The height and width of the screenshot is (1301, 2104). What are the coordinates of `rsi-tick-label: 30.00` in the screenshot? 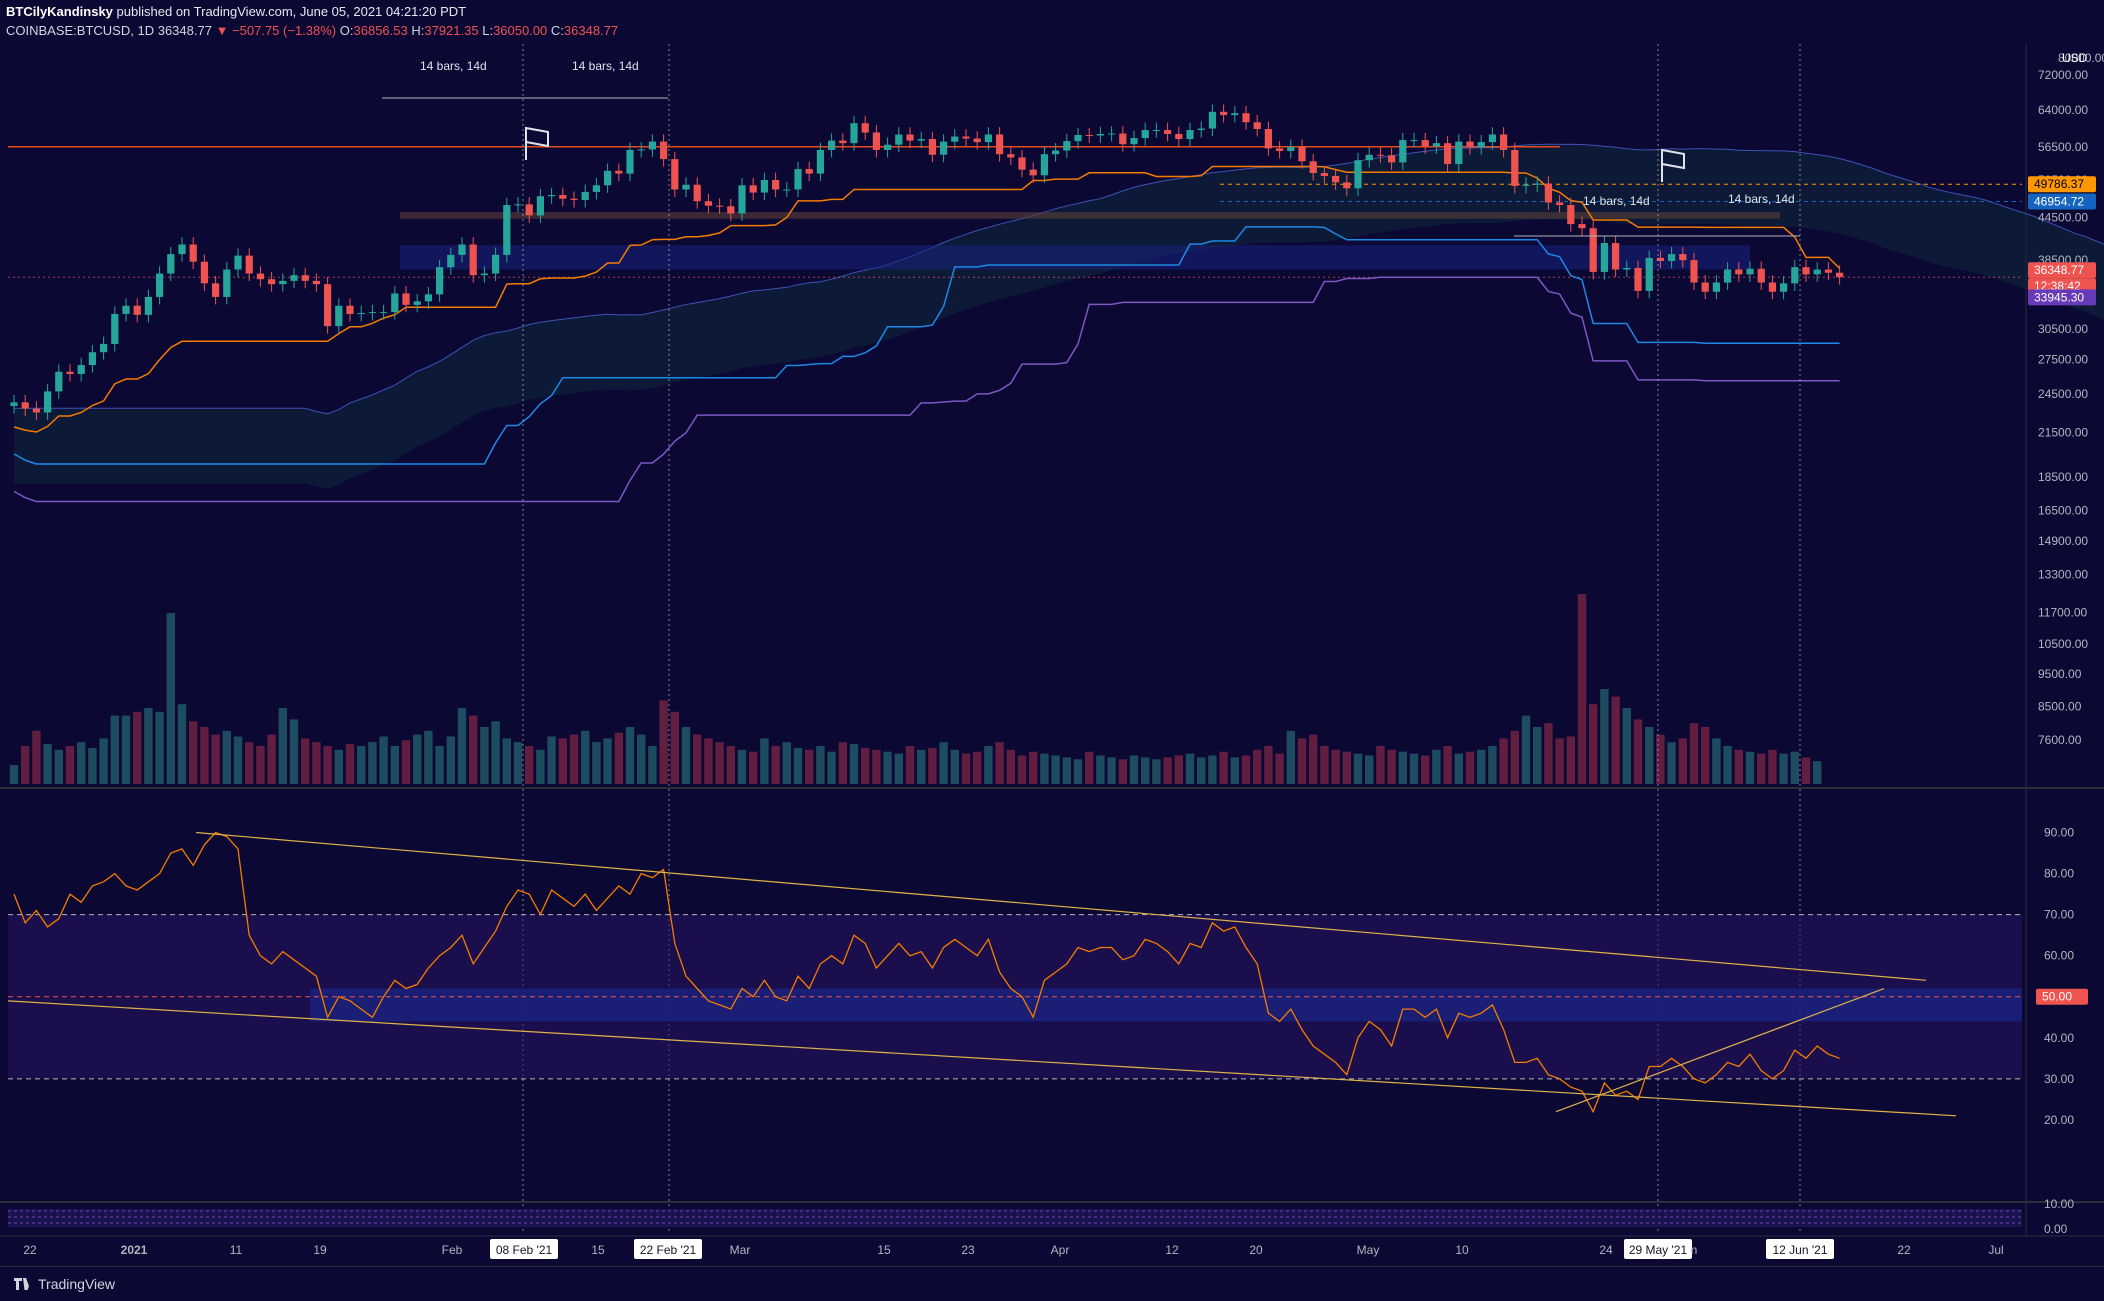 It's located at (2059, 1079).